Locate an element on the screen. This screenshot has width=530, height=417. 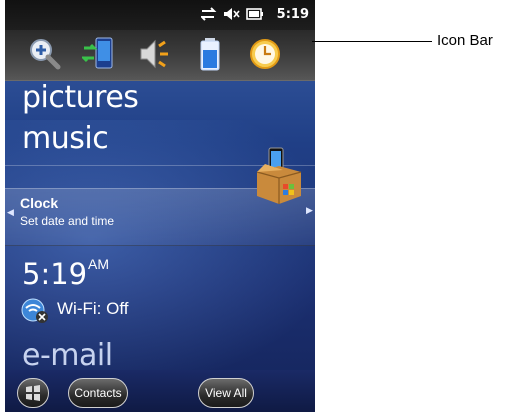
contacts-button: Contacts is located at coordinates (98, 393).